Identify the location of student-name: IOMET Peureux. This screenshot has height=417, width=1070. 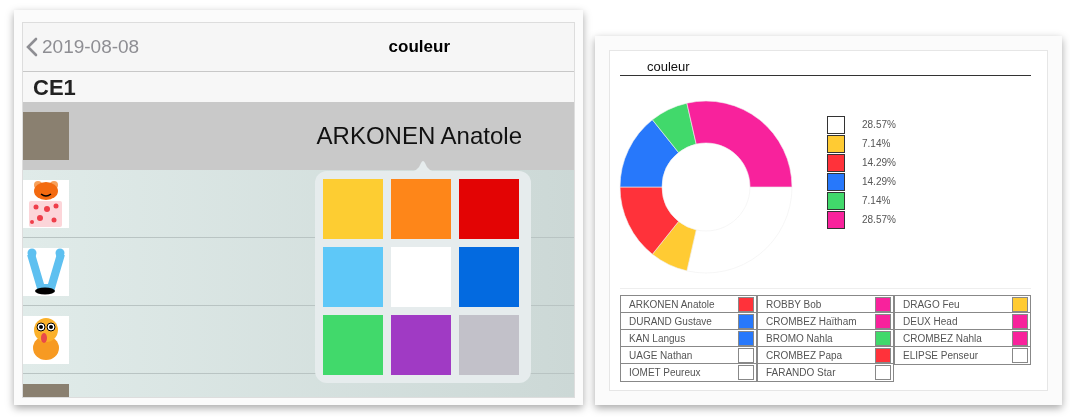
(665, 372).